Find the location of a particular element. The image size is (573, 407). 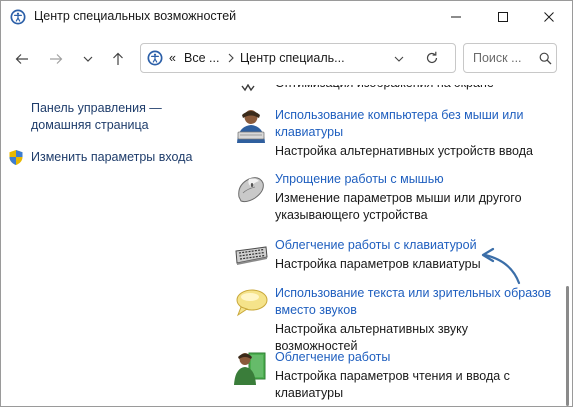

control-panel-home-link: Панель управления — домашняя страница is located at coordinates (106, 117).